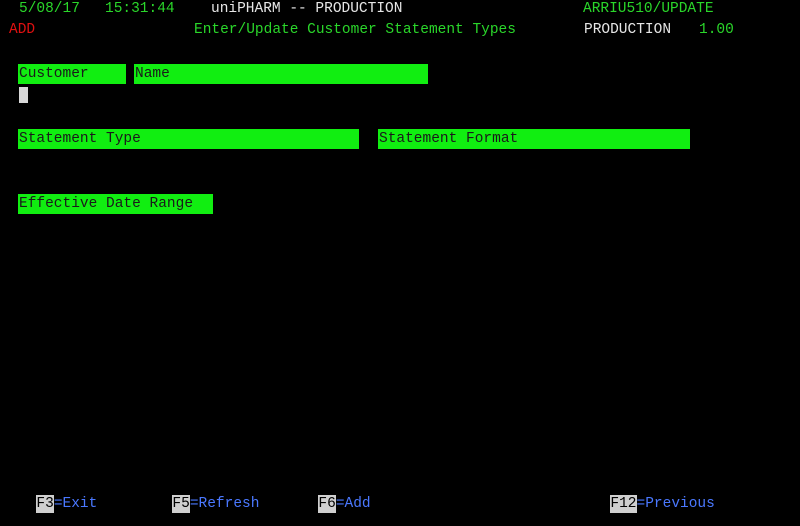 This screenshot has height=526, width=800. I want to click on fkey-label: F3, so click(45, 504).